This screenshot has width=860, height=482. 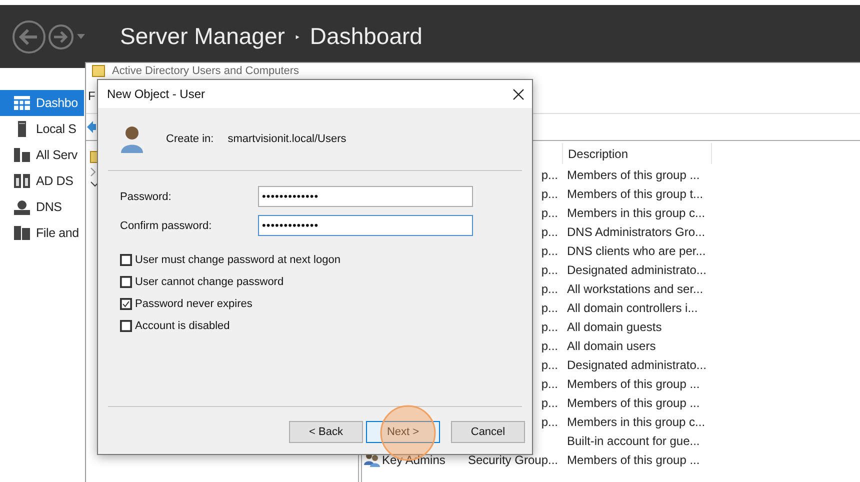 I want to click on grid-icon, so click(x=22, y=103).